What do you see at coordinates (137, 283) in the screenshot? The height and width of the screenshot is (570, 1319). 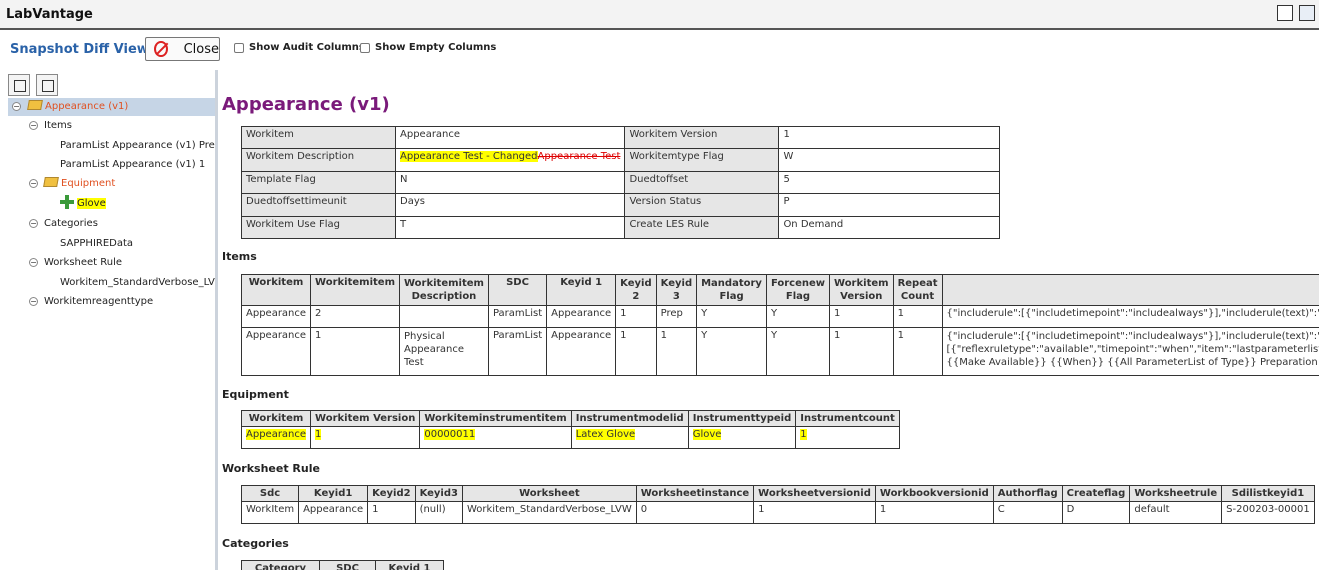 I see `tree-node-ws-item: Workitem_StandardVerbose_LVW` at bounding box center [137, 283].